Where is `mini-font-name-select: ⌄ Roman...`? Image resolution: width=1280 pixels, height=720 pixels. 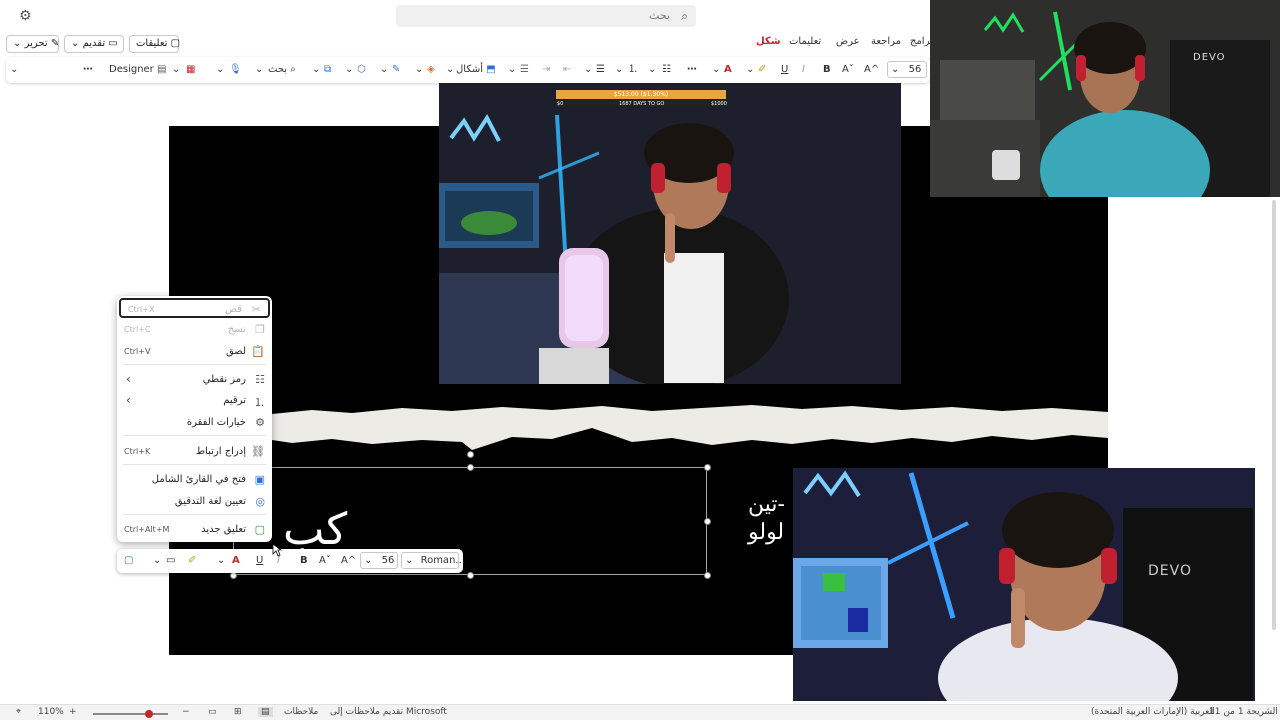 mini-font-name-select: ⌄ Roman... is located at coordinates (433, 560).